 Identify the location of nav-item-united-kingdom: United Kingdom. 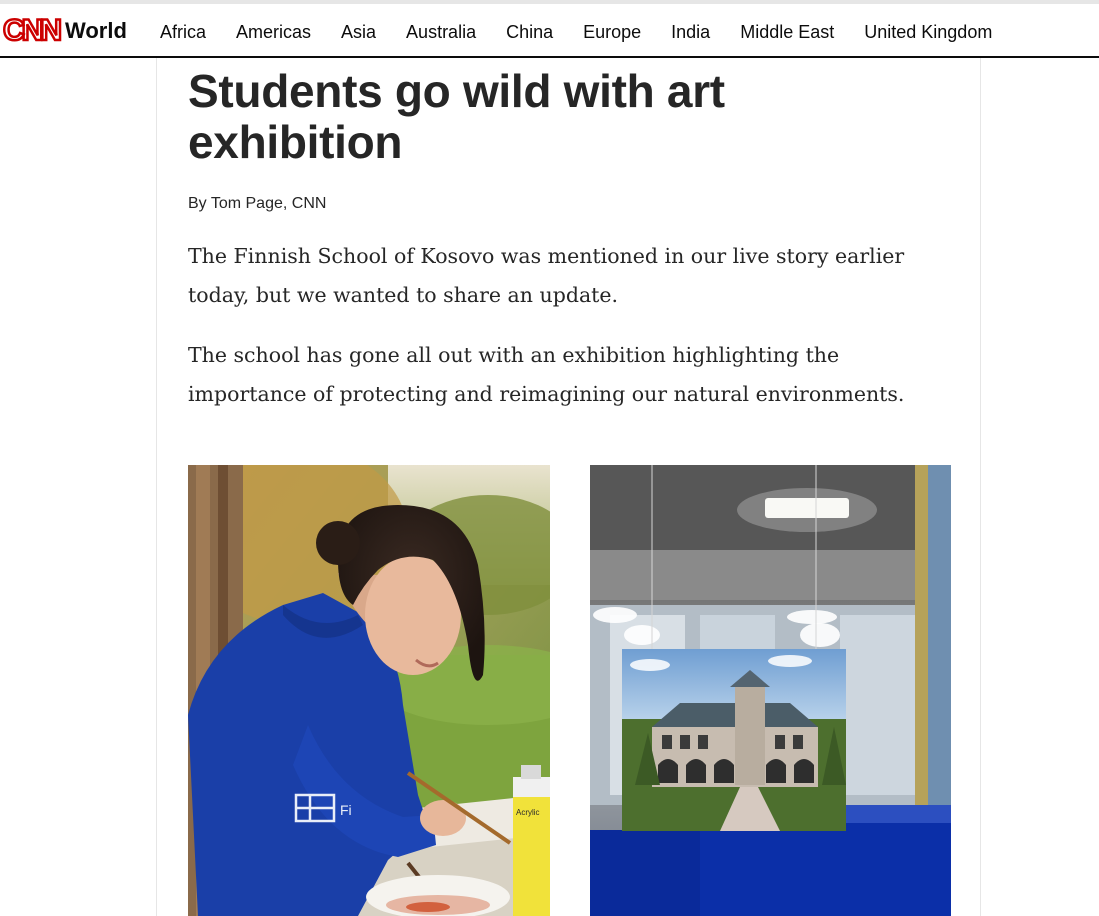
(928, 32).